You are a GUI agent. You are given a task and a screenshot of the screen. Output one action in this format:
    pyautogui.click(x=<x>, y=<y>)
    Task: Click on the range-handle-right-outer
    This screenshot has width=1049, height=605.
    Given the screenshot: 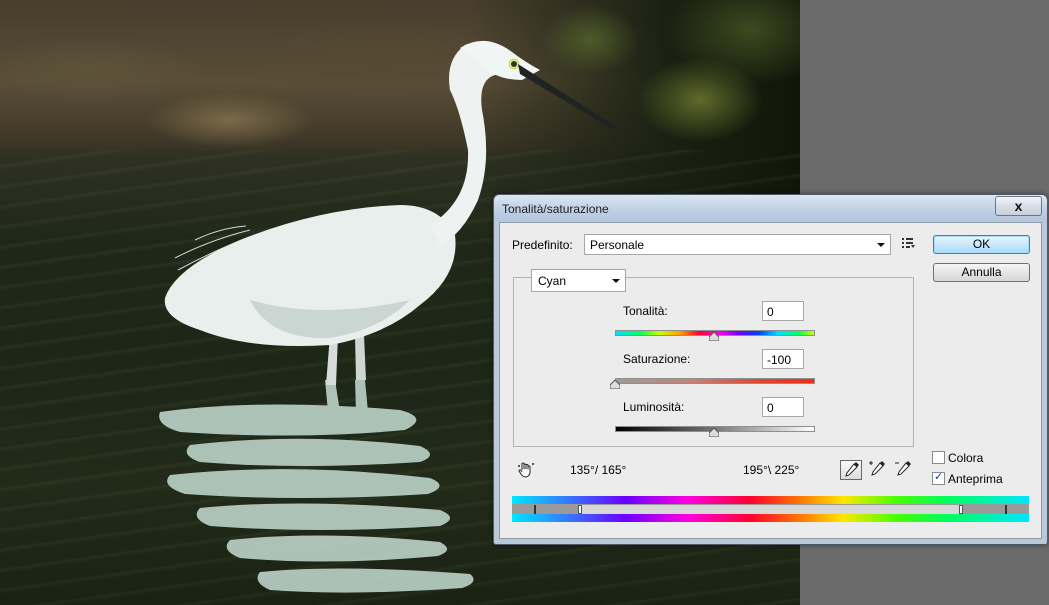 What is the action you would take?
    pyautogui.click(x=1006, y=509)
    